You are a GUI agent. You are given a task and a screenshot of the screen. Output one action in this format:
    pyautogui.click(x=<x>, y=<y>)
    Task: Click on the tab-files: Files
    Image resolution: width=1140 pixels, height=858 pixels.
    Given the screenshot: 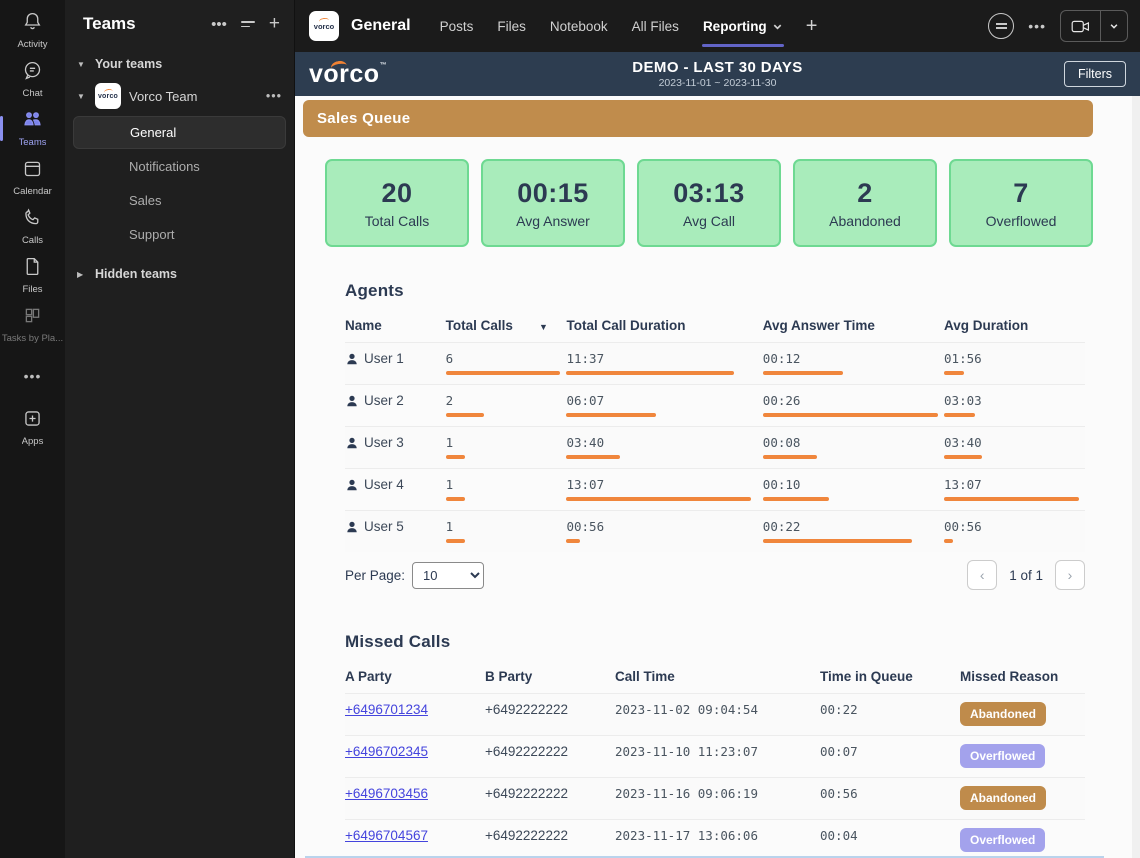 What is the action you would take?
    pyautogui.click(x=511, y=26)
    